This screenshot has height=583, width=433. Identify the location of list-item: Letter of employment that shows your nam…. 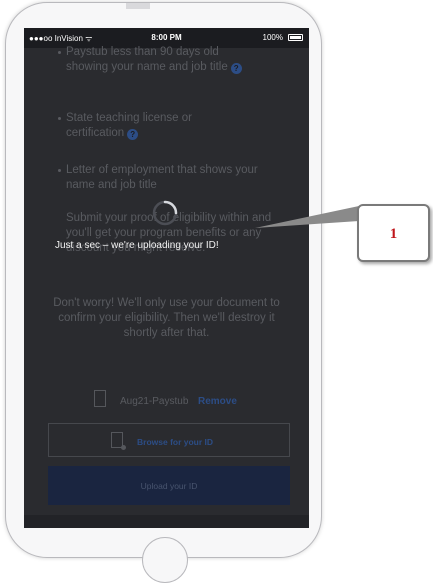
(159, 178).